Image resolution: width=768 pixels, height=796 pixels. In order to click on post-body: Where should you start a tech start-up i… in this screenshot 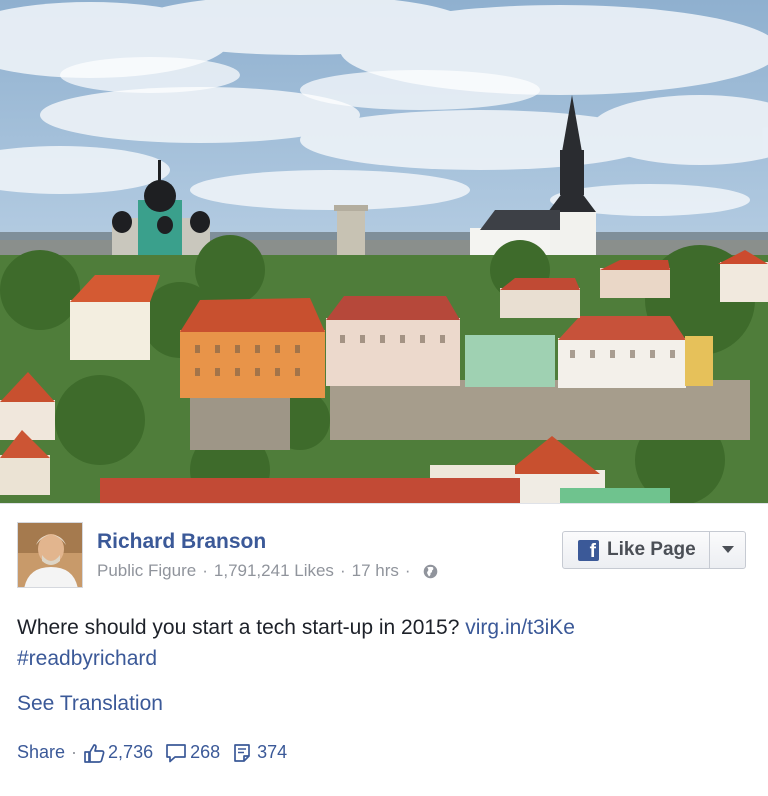, I will do `click(238, 627)`.